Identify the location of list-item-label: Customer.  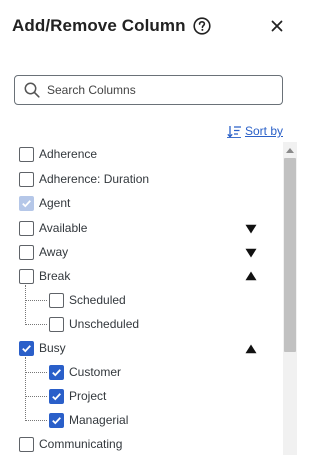
(95, 372).